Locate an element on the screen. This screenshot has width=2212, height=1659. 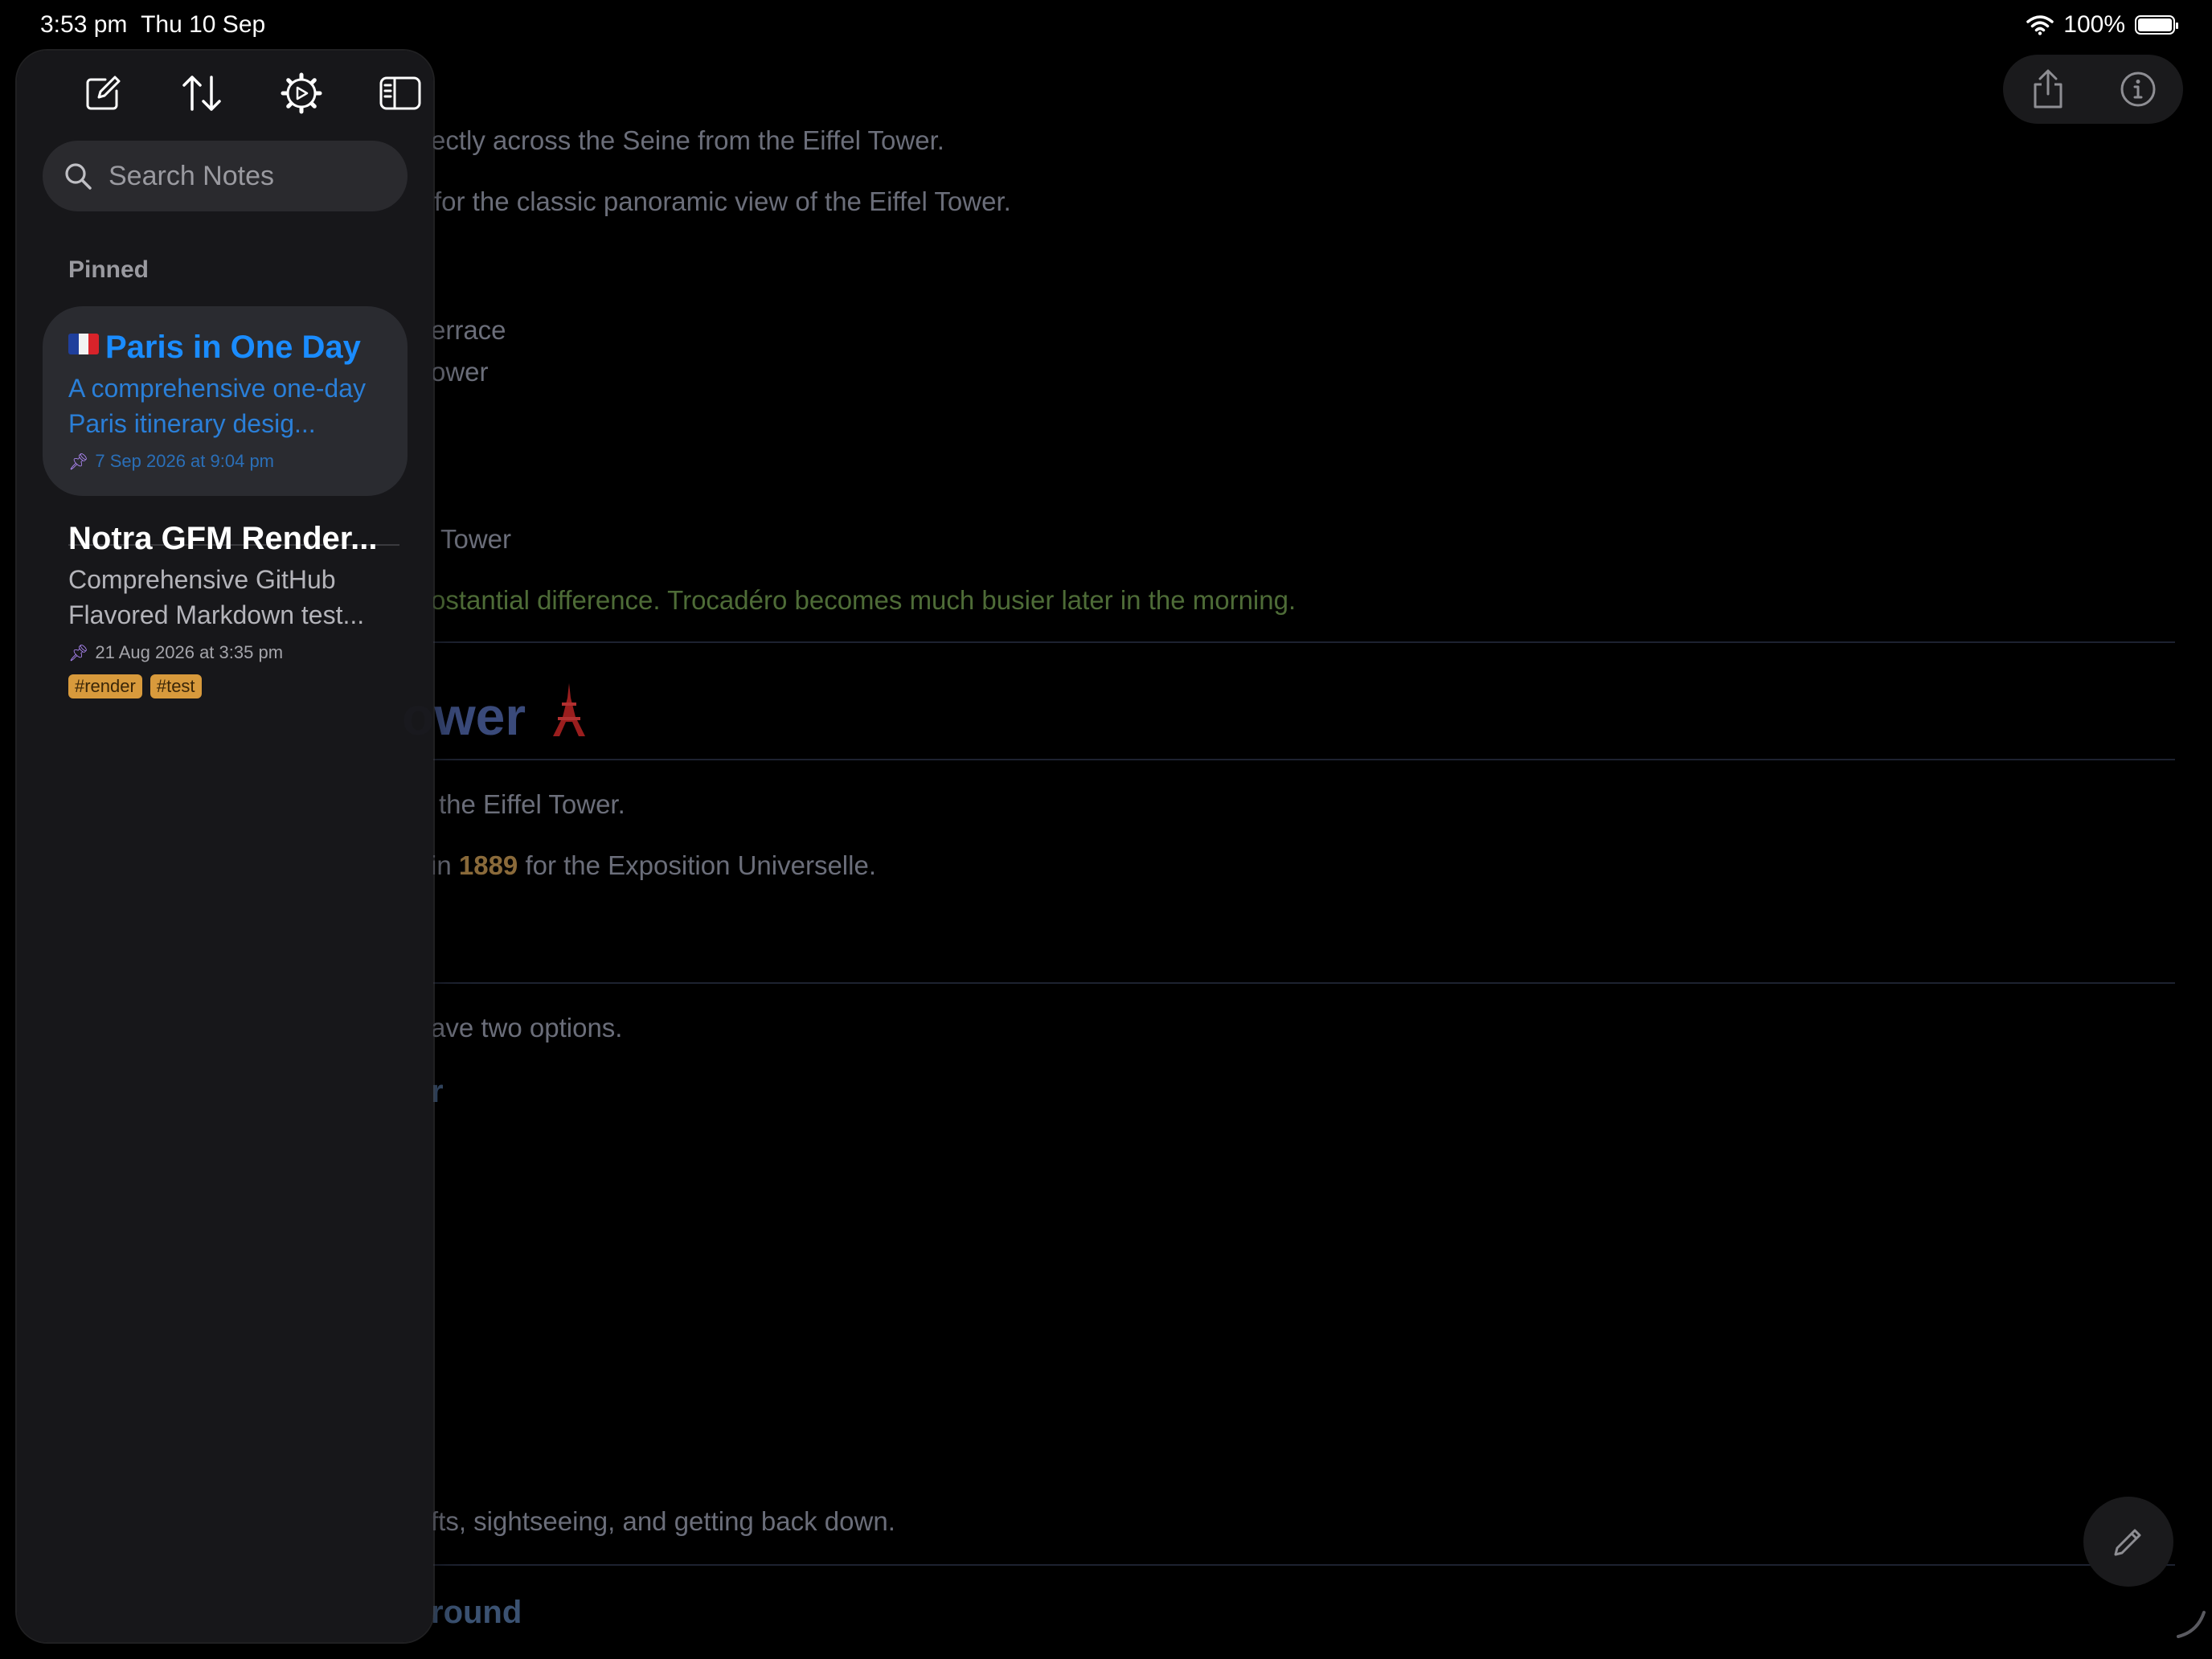
year-text: 1889 is located at coordinates (488, 865).